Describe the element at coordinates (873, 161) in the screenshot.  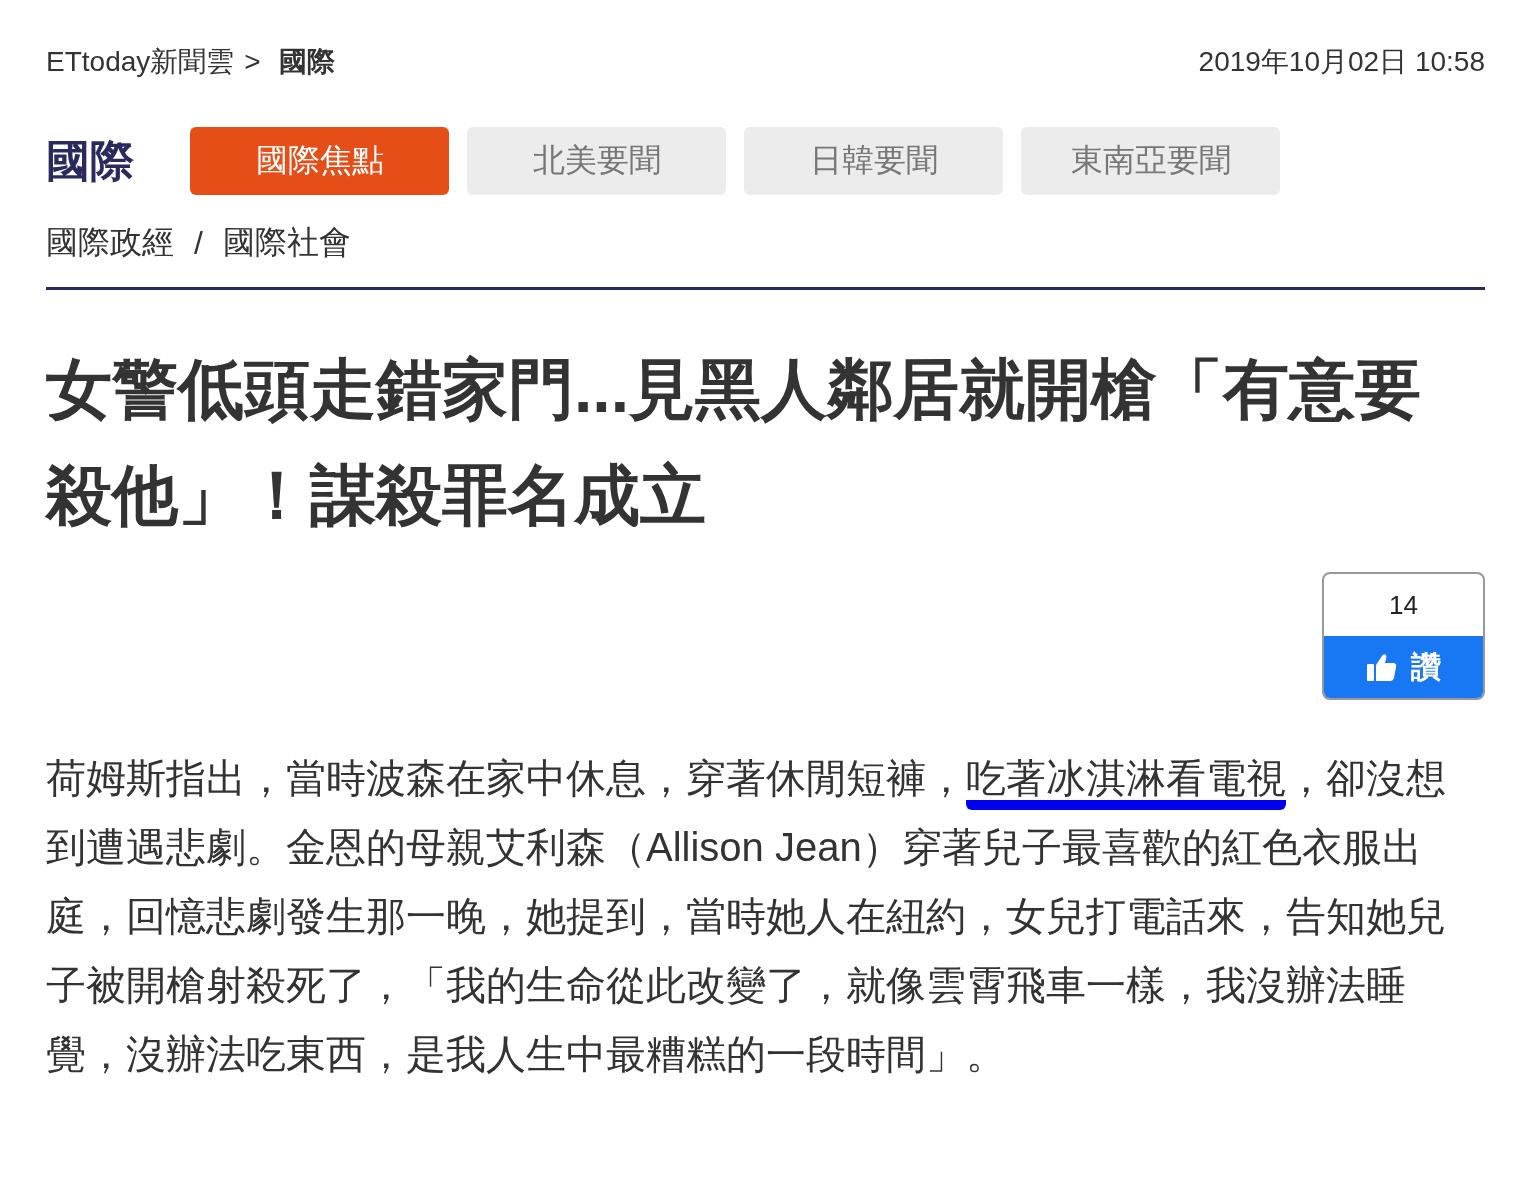
I see `category-tab: 日韓要聞` at that location.